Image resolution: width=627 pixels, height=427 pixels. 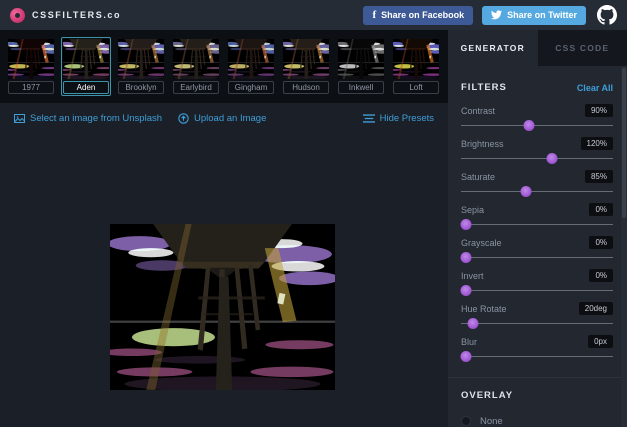 I want to click on slider-header: Saturate 85%, so click(x=537, y=176).